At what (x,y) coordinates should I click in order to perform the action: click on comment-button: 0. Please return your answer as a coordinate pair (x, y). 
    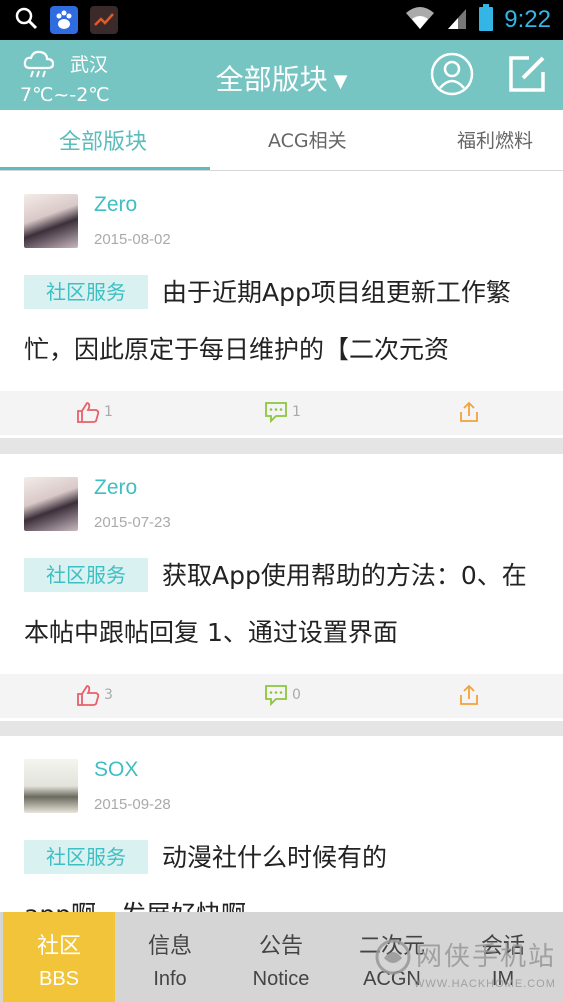
    Looking at the image, I should click on (282, 695).